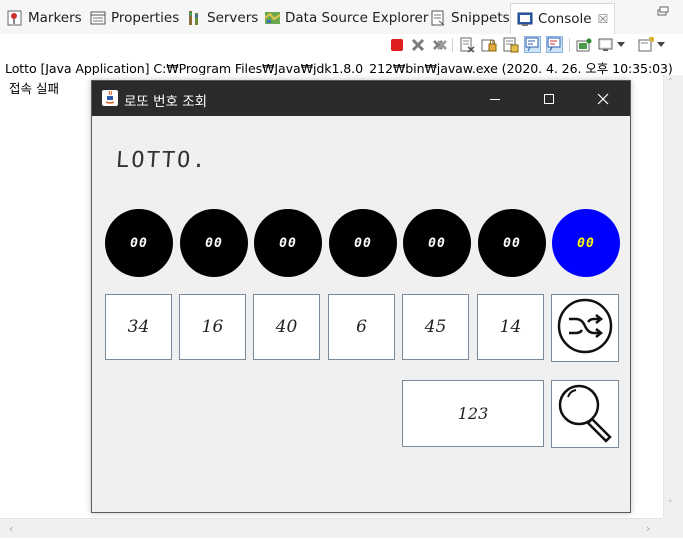 Image resolution: width=683 pixels, height=542 pixels. What do you see at coordinates (473, 413) in the screenshot?
I see `round-field: 123` at bounding box center [473, 413].